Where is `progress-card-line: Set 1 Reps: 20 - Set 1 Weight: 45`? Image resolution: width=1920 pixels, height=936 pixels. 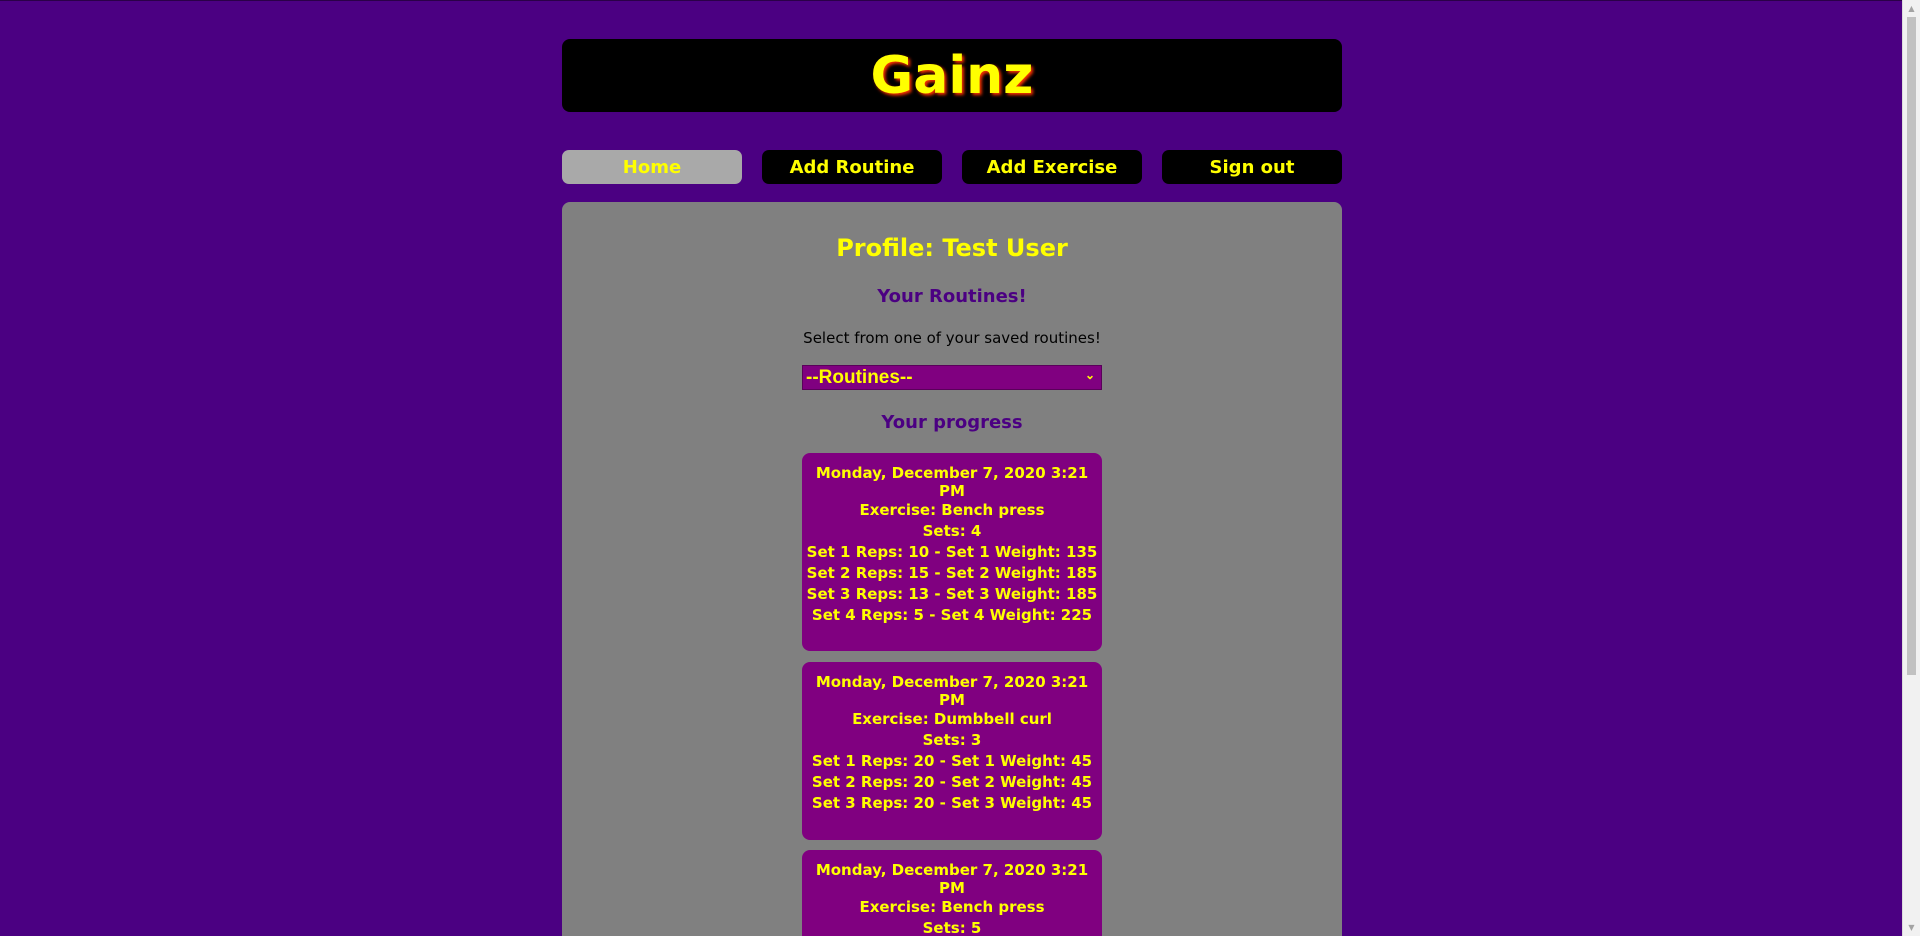
progress-card-line: Set 1 Reps: 20 - Set 1 Weight: 45 is located at coordinates (952, 761).